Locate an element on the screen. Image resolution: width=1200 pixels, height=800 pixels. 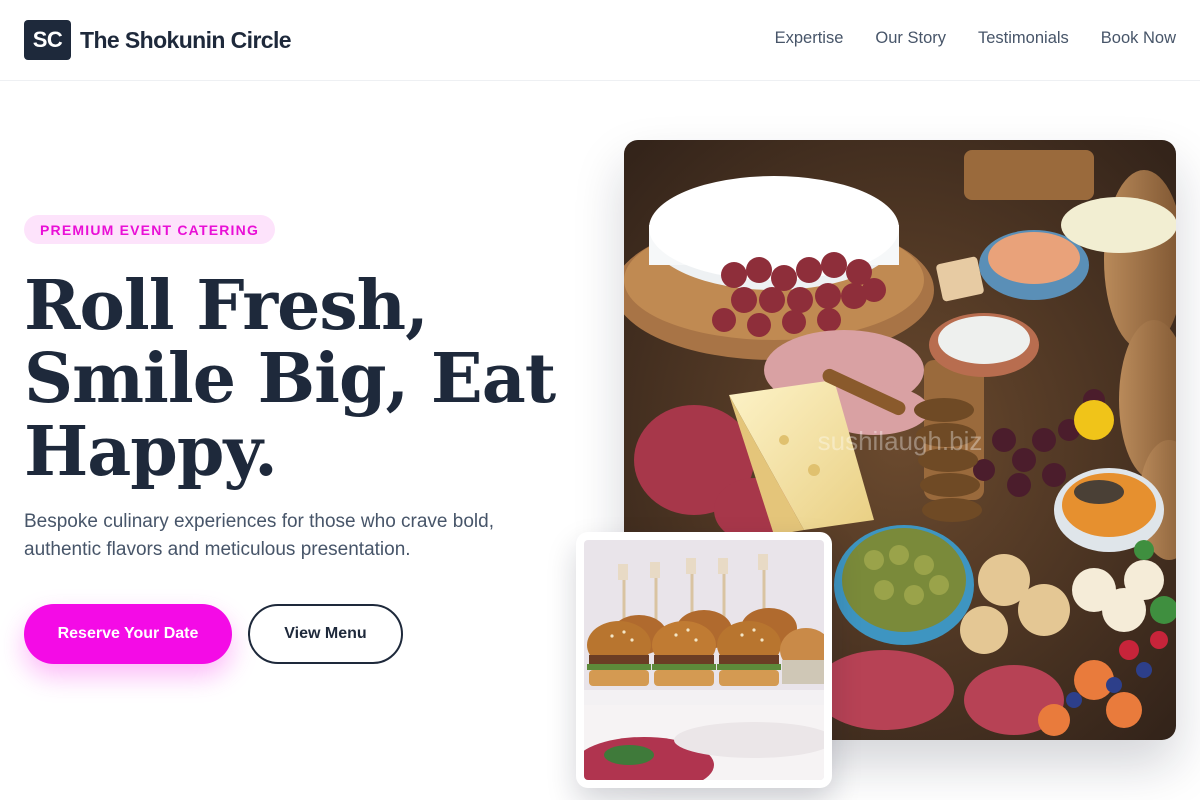
headline-line-3: Happy. is located at coordinates (151, 452).